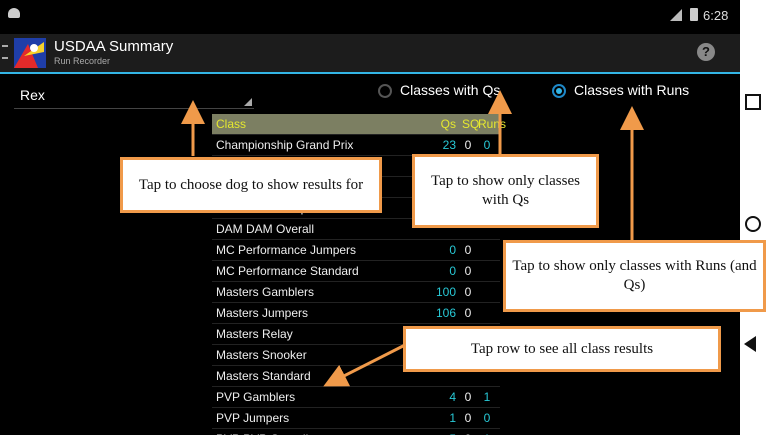 Image resolution: width=766 pixels, height=435 pixels. What do you see at coordinates (452, 418) in the screenshot?
I see `row-qs: 1` at bounding box center [452, 418].